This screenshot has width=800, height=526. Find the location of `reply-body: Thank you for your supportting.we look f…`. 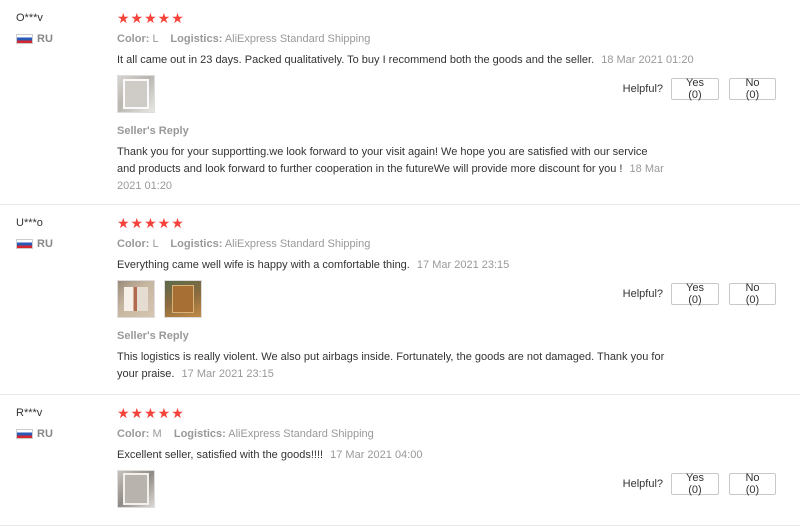

reply-body: Thank you for your supportting.we look f… is located at coordinates (382, 160).